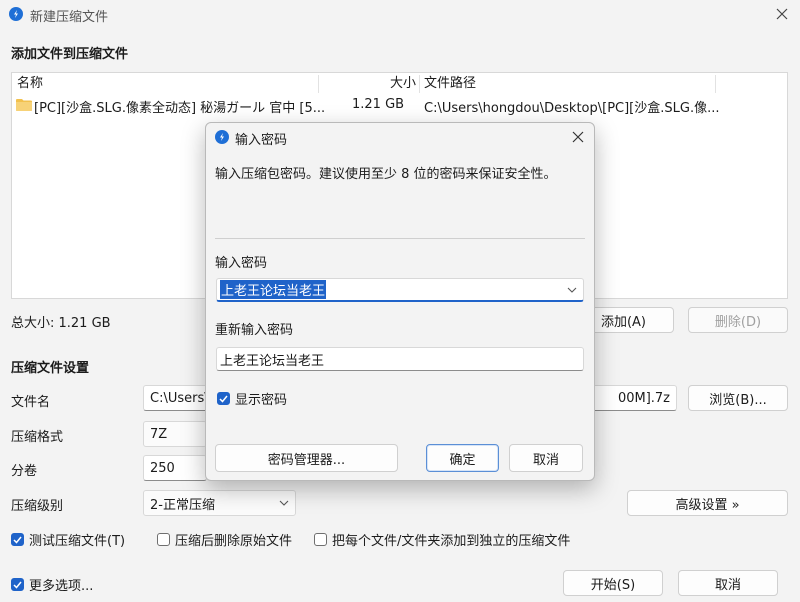  What do you see at coordinates (386, 174) in the screenshot?
I see `dialog-message: 输入压缩包密码。建议使用至少 8 位的密码来保证安全性。` at bounding box center [386, 174].